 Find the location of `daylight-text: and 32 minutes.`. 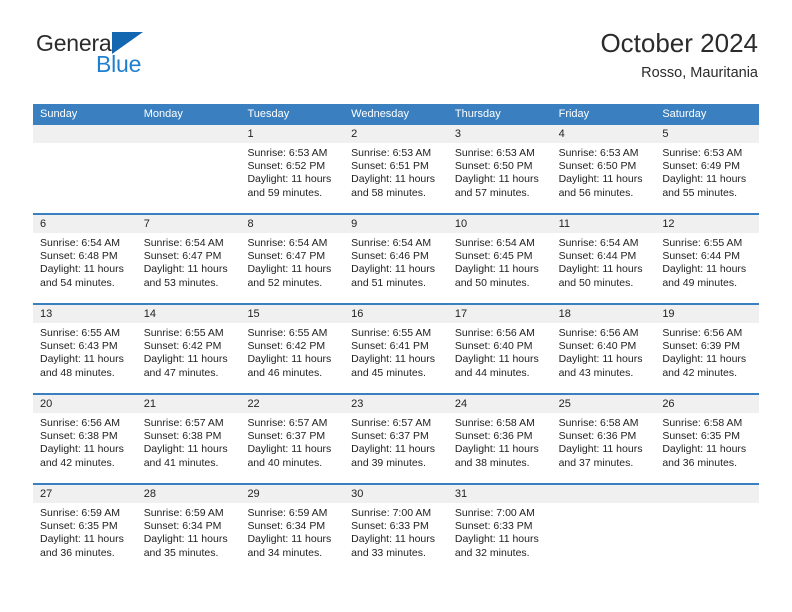

daylight-text: and 32 minutes. is located at coordinates (492, 552).